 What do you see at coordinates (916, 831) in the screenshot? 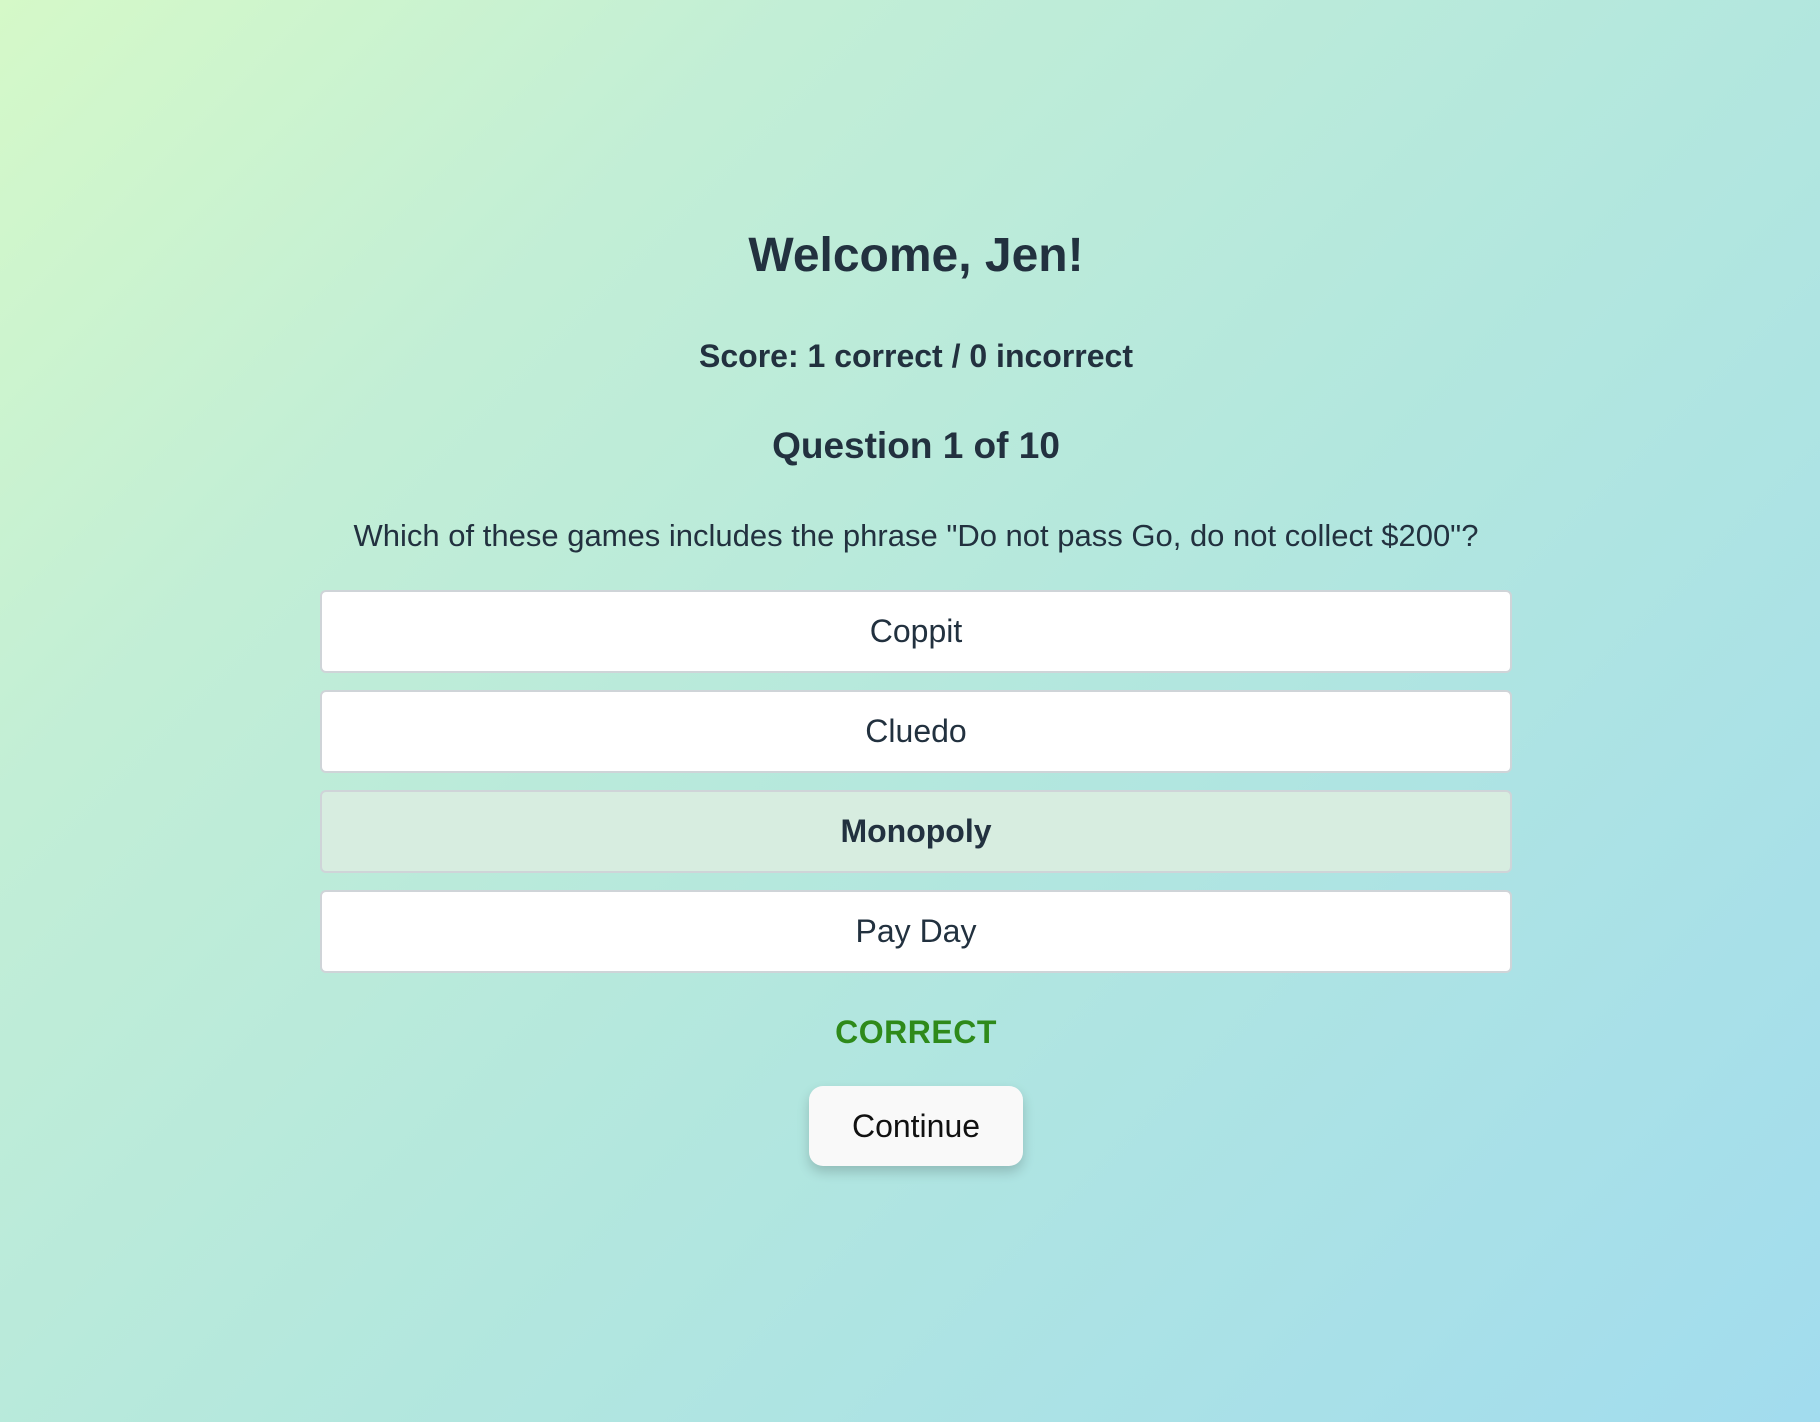
I see `answer-option-monopoly: Monopoly` at bounding box center [916, 831].